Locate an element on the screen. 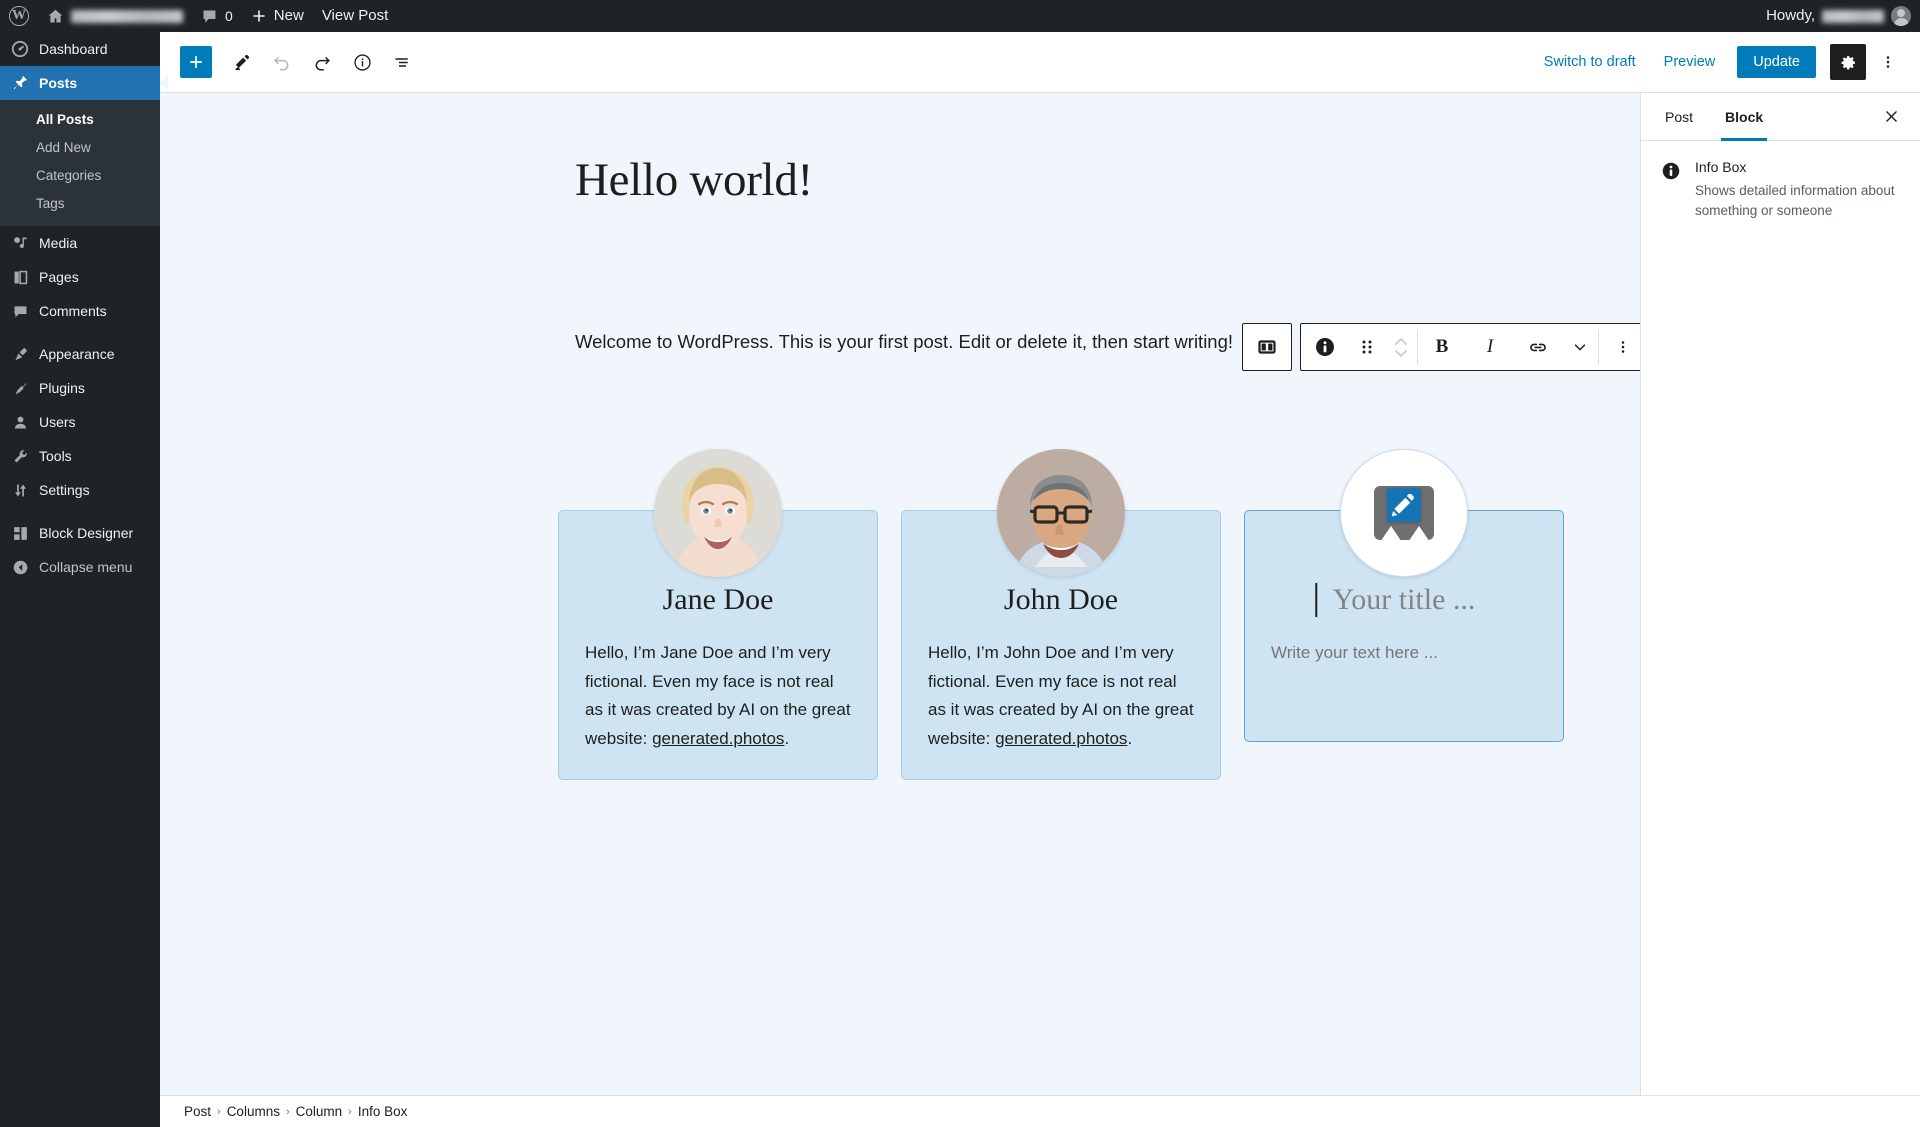  sidebar-item-appearance: Appearance is located at coordinates (80, 354).